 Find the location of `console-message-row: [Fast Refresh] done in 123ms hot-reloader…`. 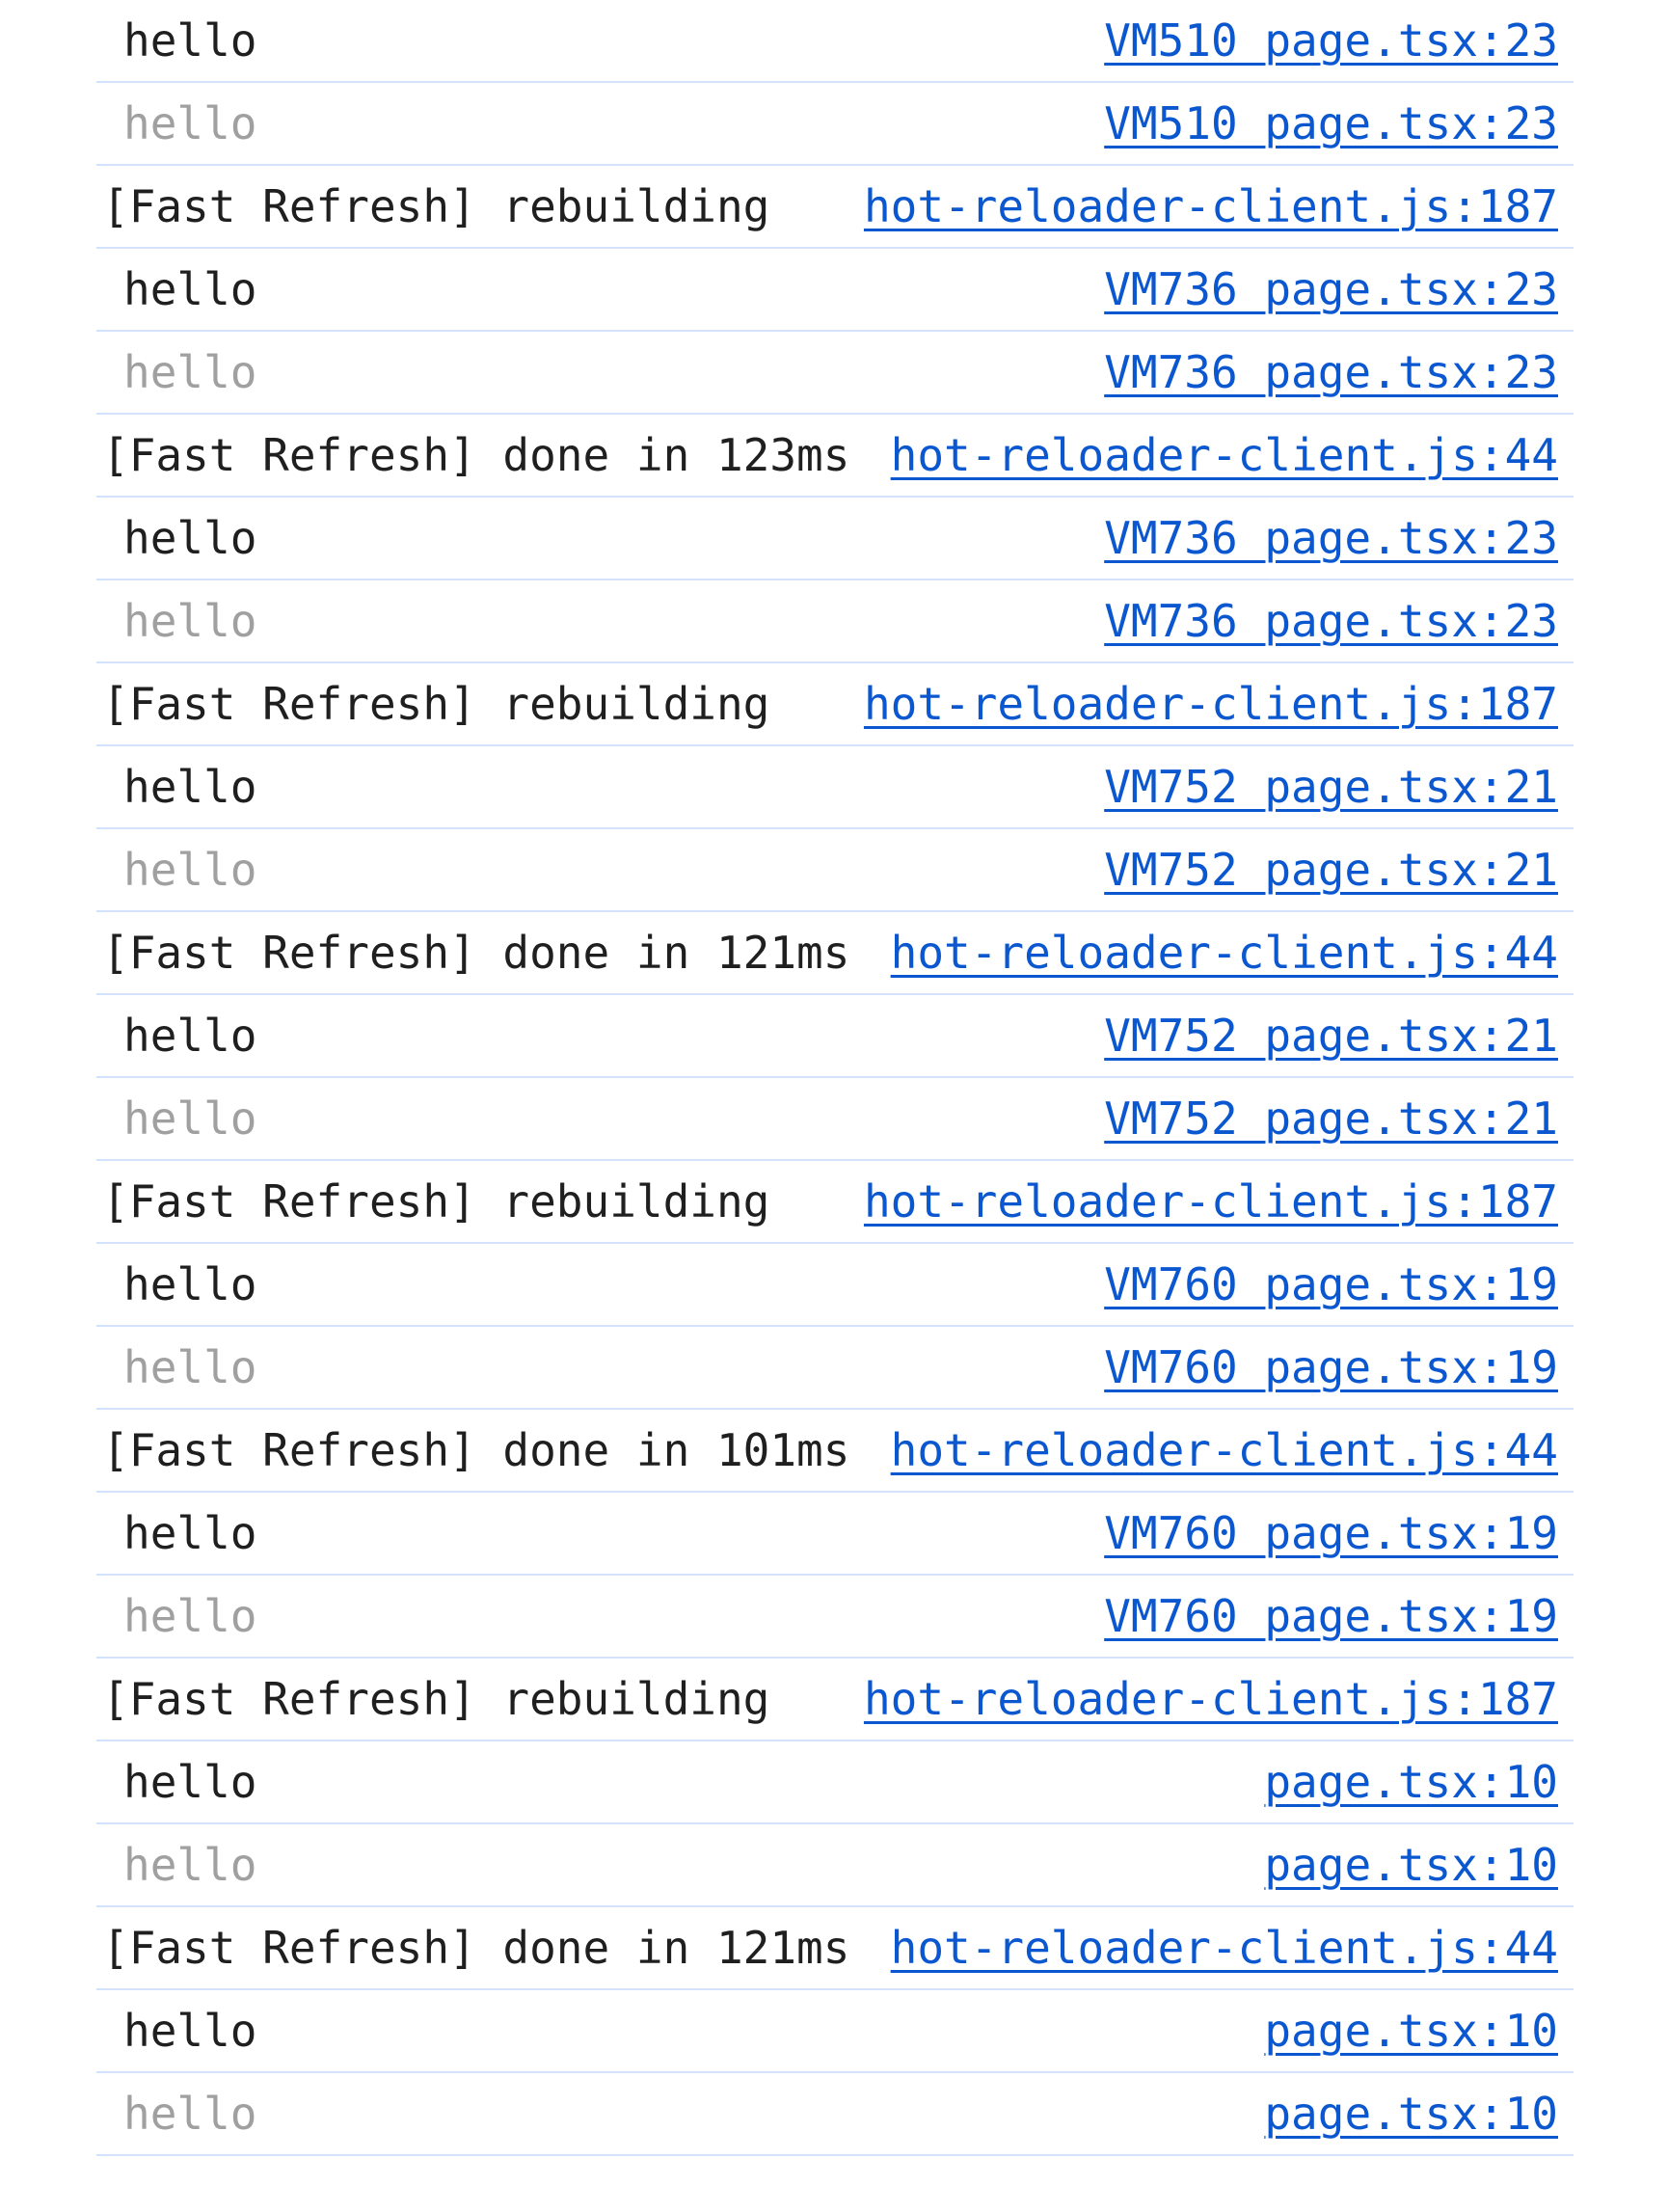

console-message-row: [Fast Refresh] done in 123ms hot-reloader… is located at coordinates (835, 456).